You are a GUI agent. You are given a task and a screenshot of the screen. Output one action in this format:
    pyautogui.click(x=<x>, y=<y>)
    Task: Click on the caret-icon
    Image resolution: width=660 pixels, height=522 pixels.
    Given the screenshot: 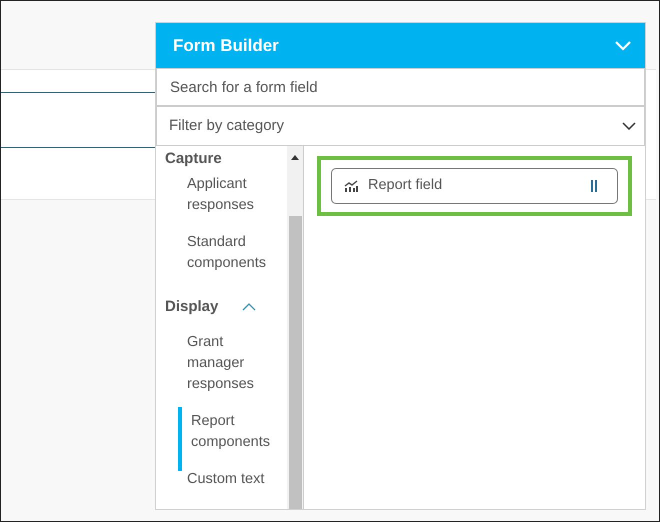 What is the action you would take?
    pyautogui.click(x=249, y=307)
    